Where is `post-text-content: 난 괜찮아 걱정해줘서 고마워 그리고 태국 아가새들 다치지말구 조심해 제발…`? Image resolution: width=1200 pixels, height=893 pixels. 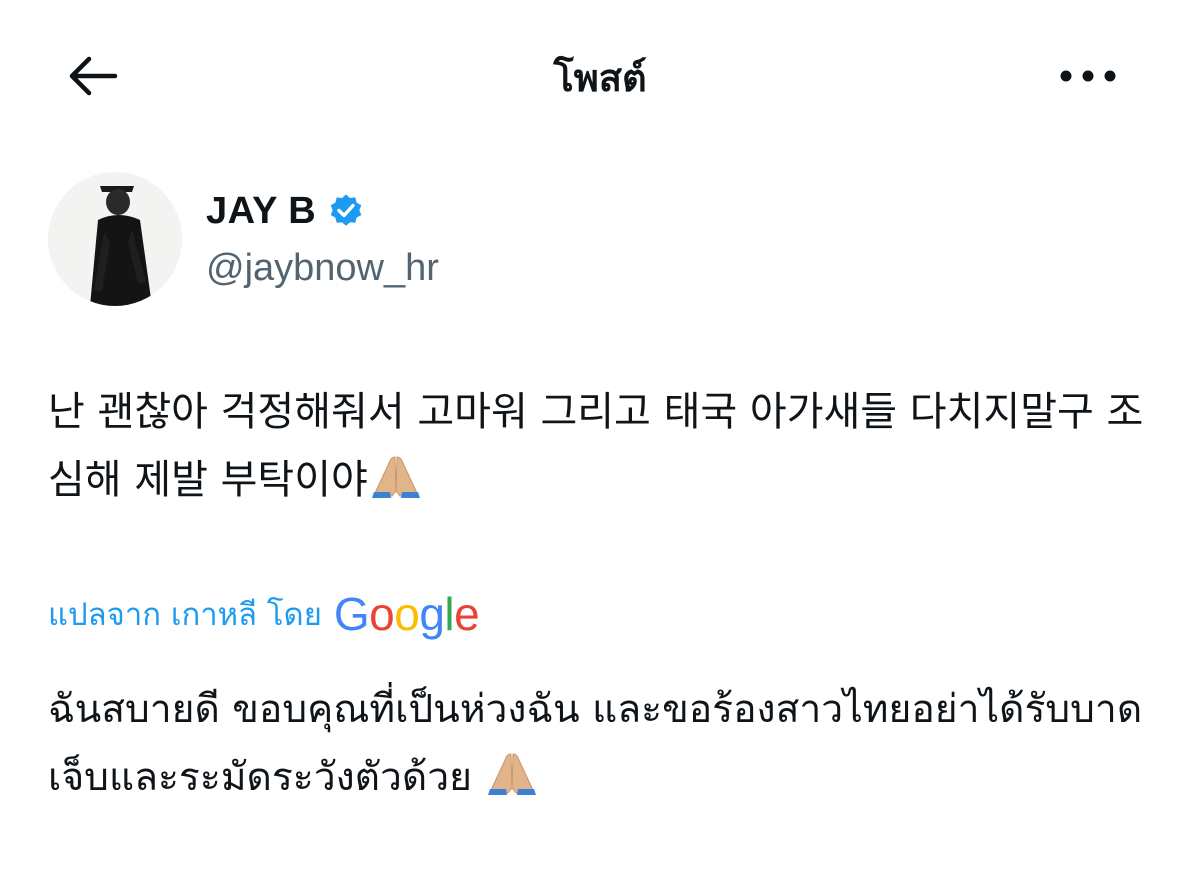
post-text-content: 난 괜찮아 걱정해줘서 고마워 그리고 태국 아가새들 다치지말구 조심해 제발… is located at coordinates (596, 446).